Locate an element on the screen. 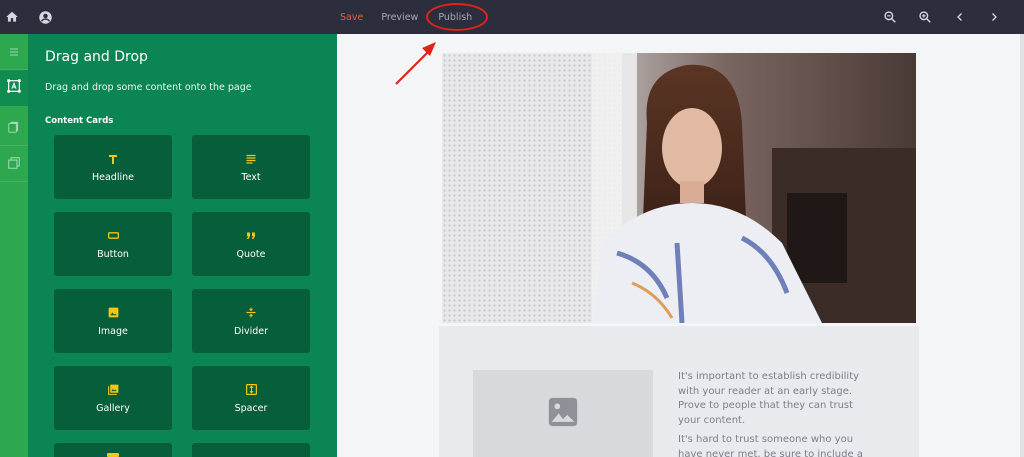 This screenshot has width=1024, height=457. quote-icon is located at coordinates (251, 236).